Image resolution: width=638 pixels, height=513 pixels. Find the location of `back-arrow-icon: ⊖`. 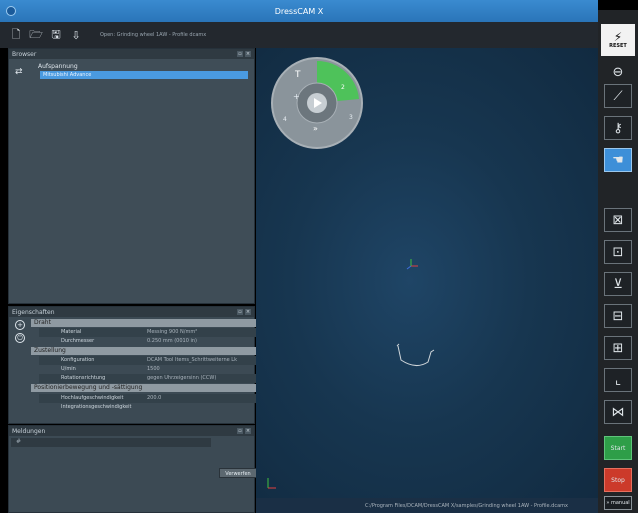

back-arrow-icon: ⊖ is located at coordinates (618, 72).